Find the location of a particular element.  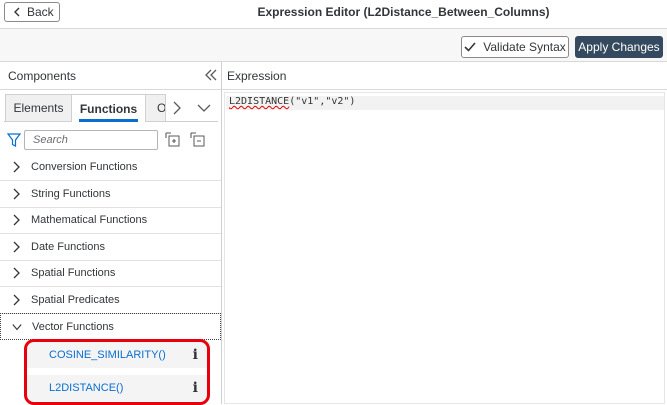

tree-item-conversion-functions: Conversion Functions is located at coordinates (110, 167).